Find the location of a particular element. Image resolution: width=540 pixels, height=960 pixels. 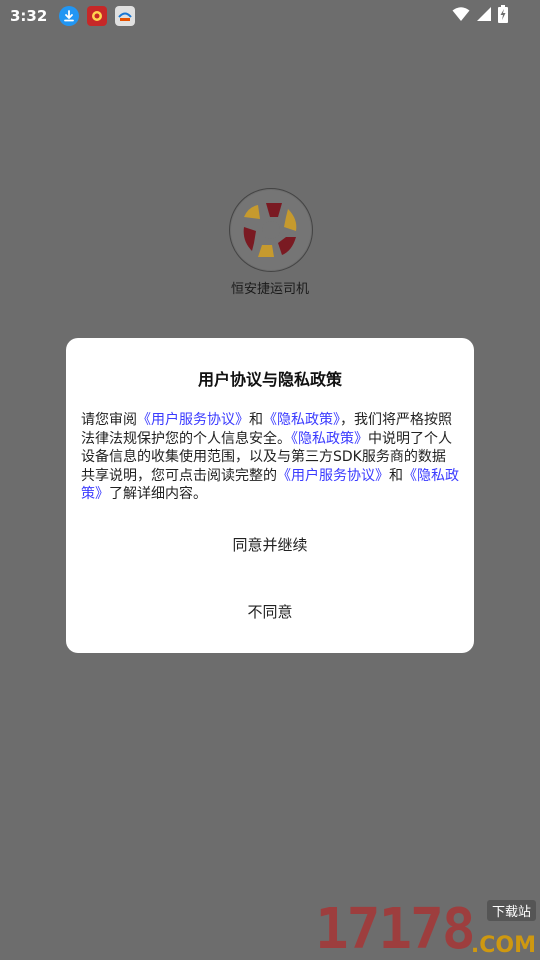

wifi-icon is located at coordinates (461, 16).